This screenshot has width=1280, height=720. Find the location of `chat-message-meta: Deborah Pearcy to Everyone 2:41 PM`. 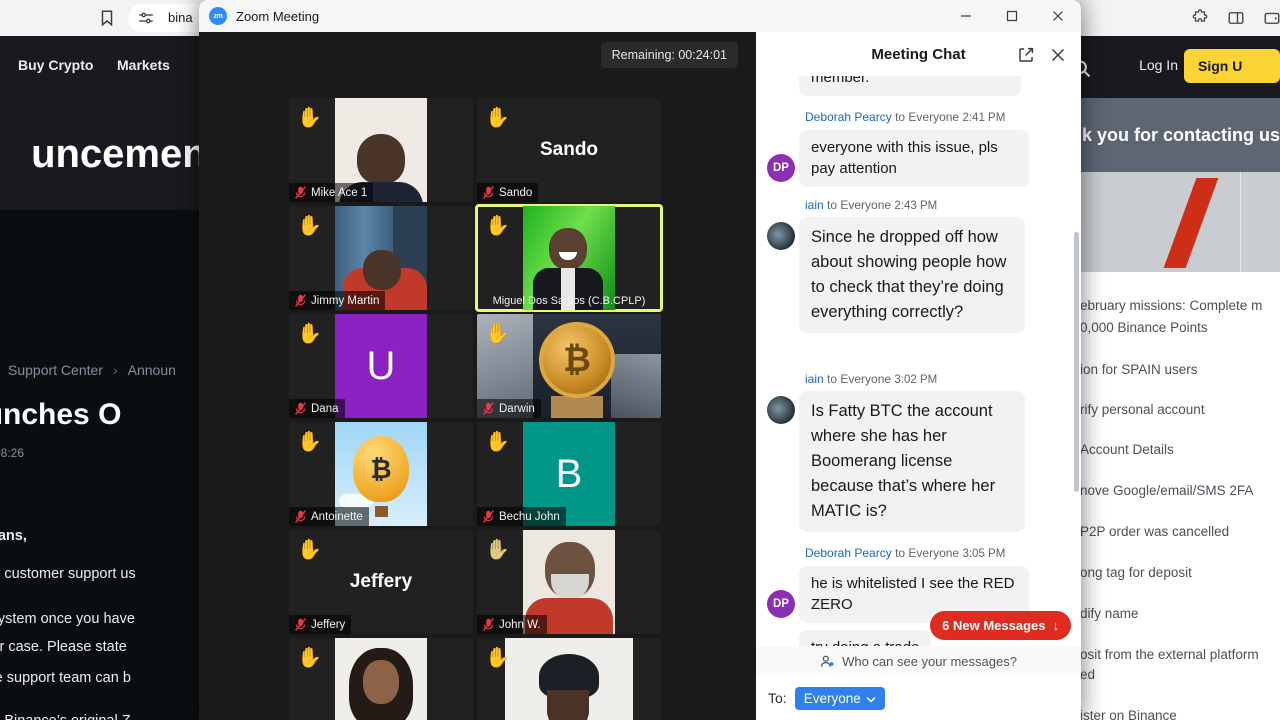

chat-message-meta: Deborah Pearcy to Everyone 2:41 PM is located at coordinates (905, 117).